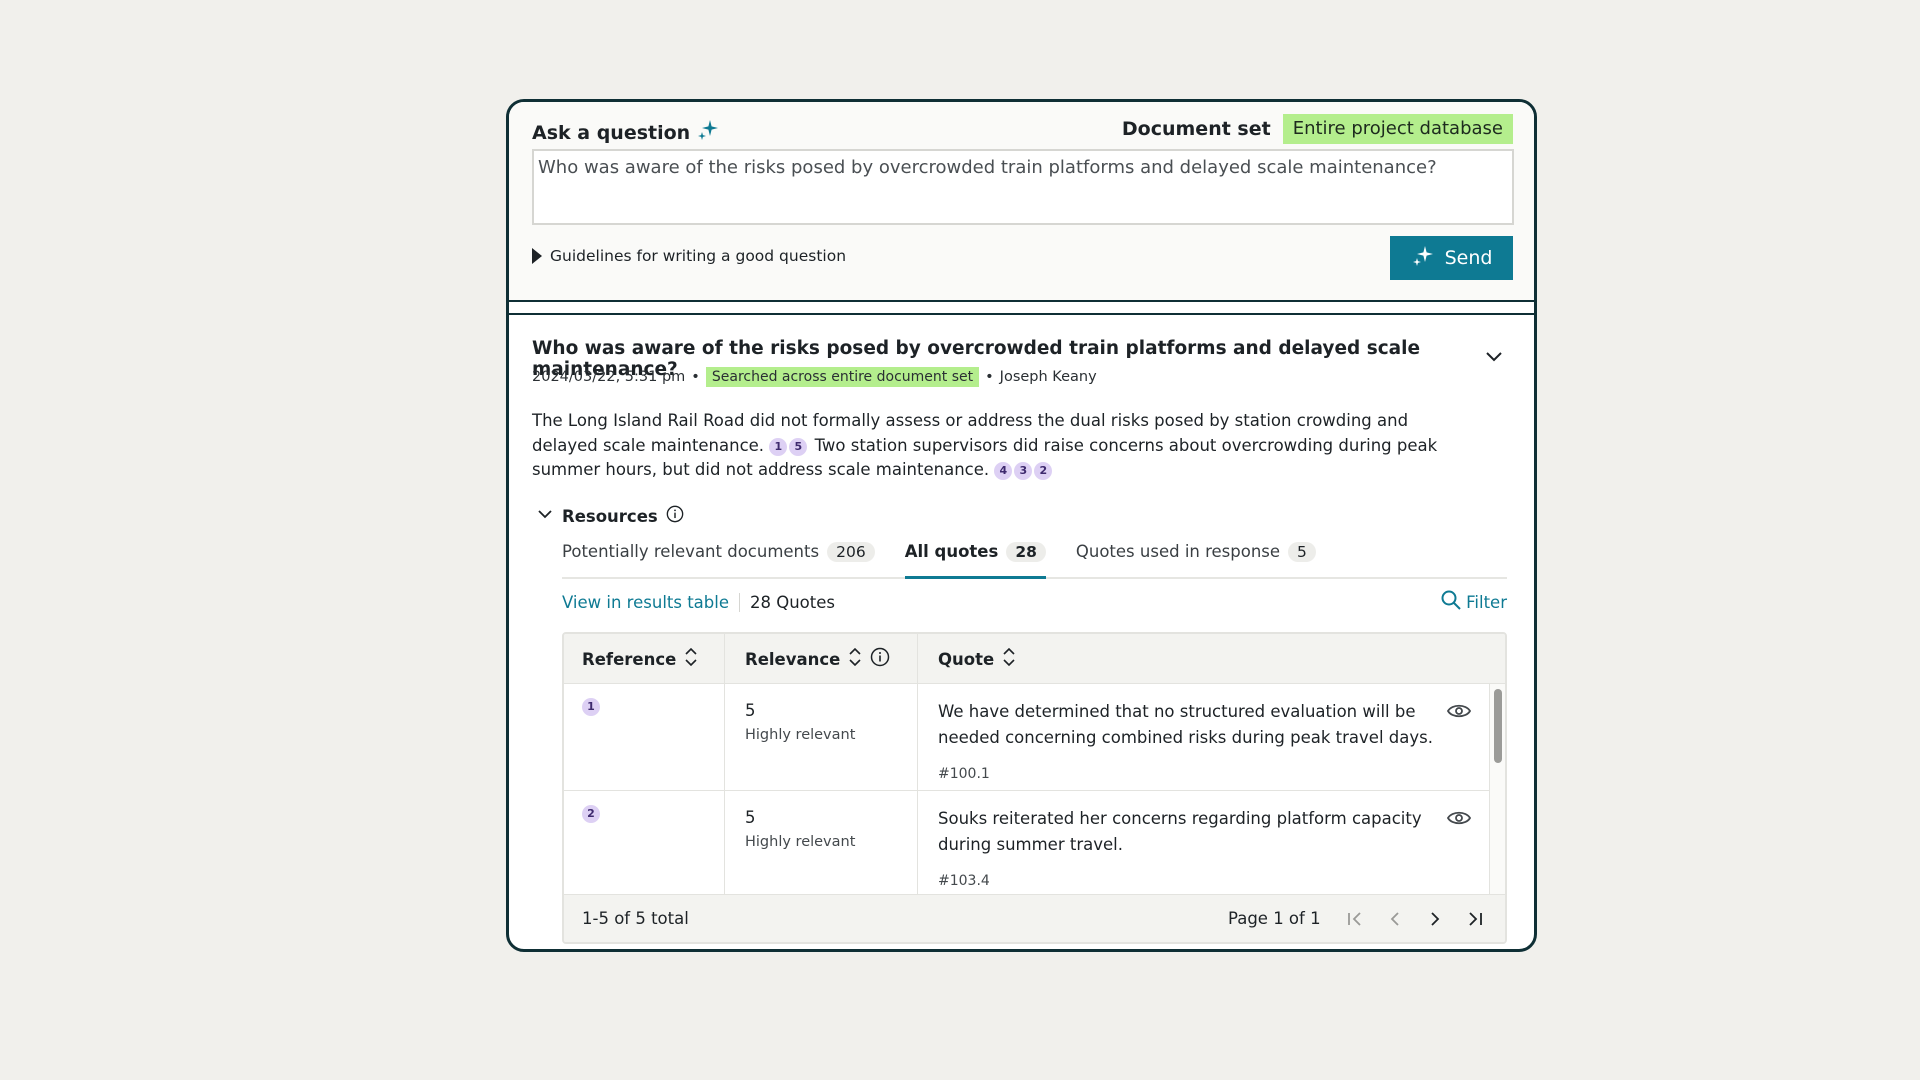 Image resolution: width=1920 pixels, height=1080 pixels. I want to click on document-set: Document set Entire project database, so click(1317, 129).